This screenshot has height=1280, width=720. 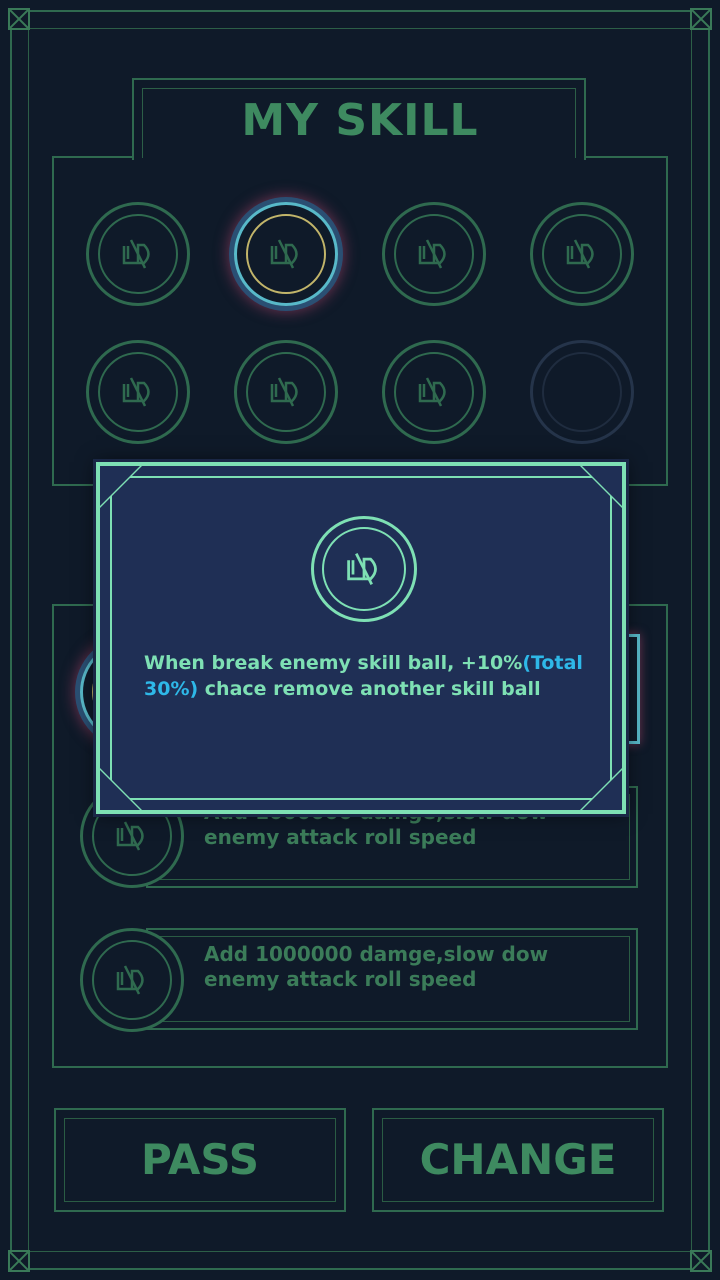 I want to click on page-title: MY SKILL, so click(x=360, y=120).